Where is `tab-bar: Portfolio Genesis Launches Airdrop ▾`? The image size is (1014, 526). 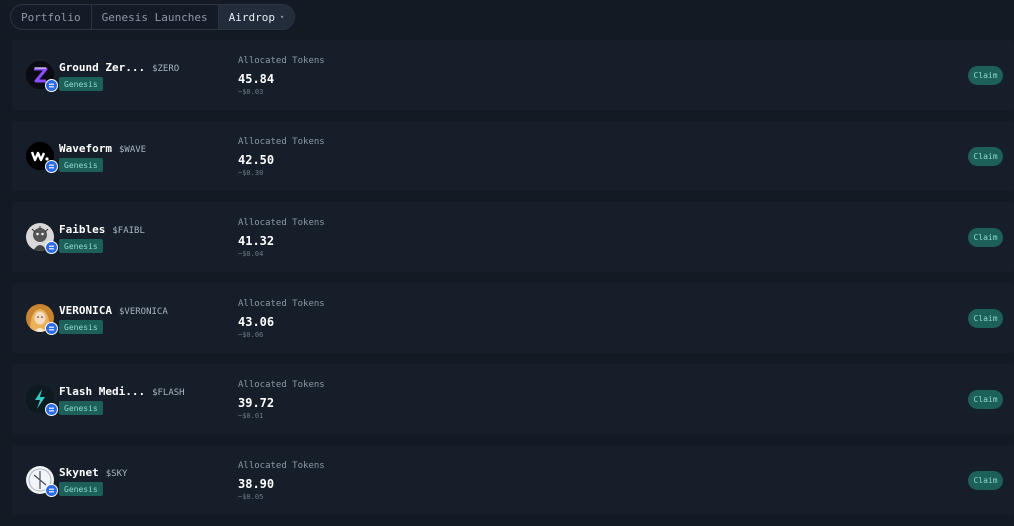
tab-bar: Portfolio Genesis Launches Airdrop ▾ is located at coordinates (153, 17).